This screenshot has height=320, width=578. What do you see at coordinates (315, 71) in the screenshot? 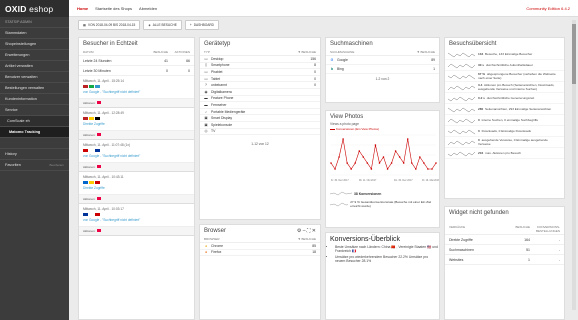
I see `device-visits: 0` at bounding box center [315, 71].